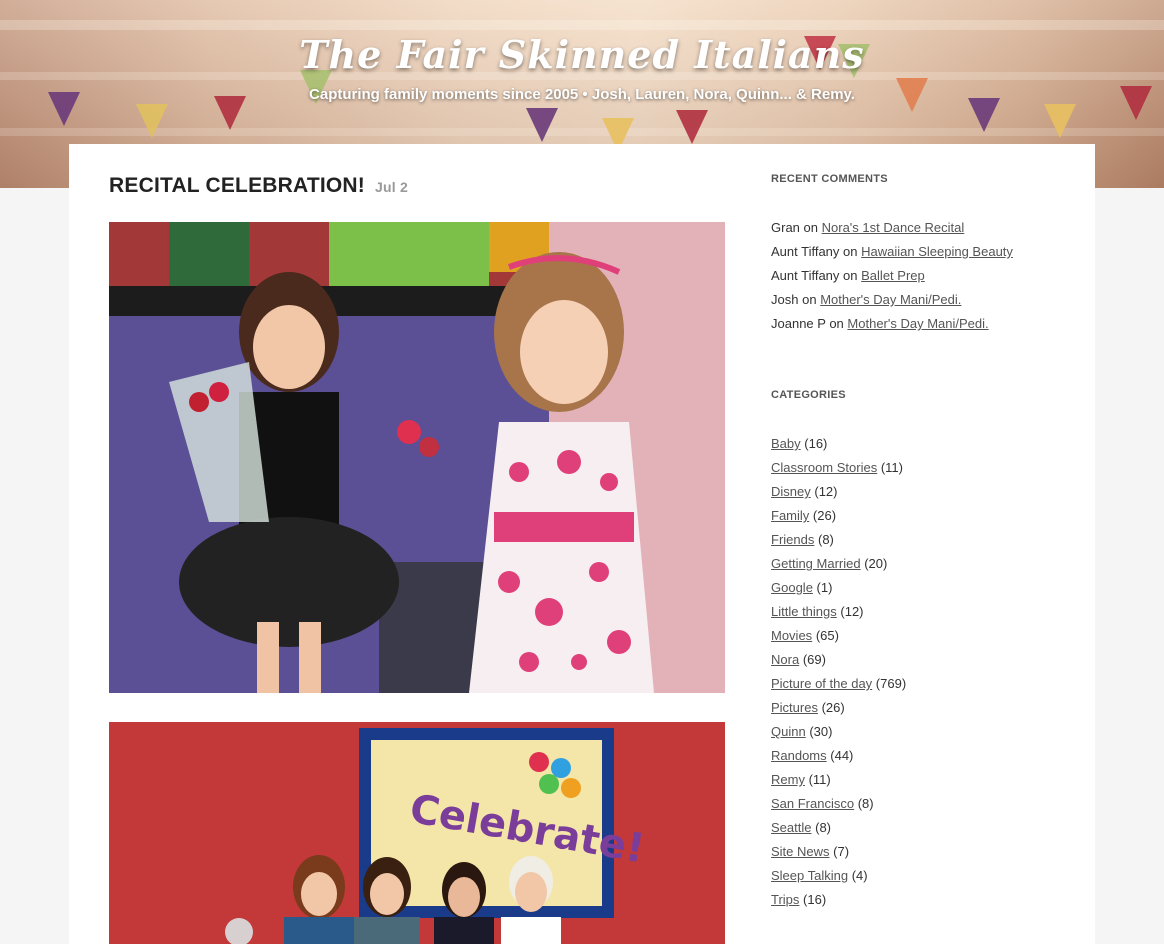 The image size is (1164, 944). Describe the element at coordinates (788, 779) in the screenshot. I see `category-link: Remy` at that location.